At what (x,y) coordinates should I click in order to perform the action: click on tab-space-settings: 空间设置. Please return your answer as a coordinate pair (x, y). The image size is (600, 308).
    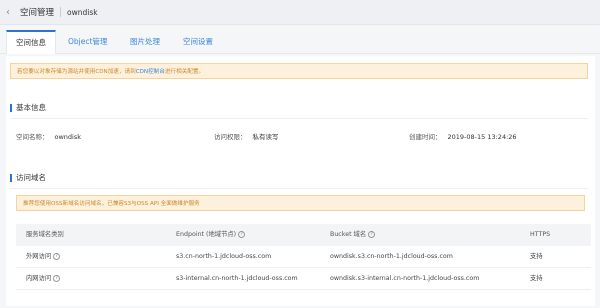
    Looking at the image, I should click on (198, 42).